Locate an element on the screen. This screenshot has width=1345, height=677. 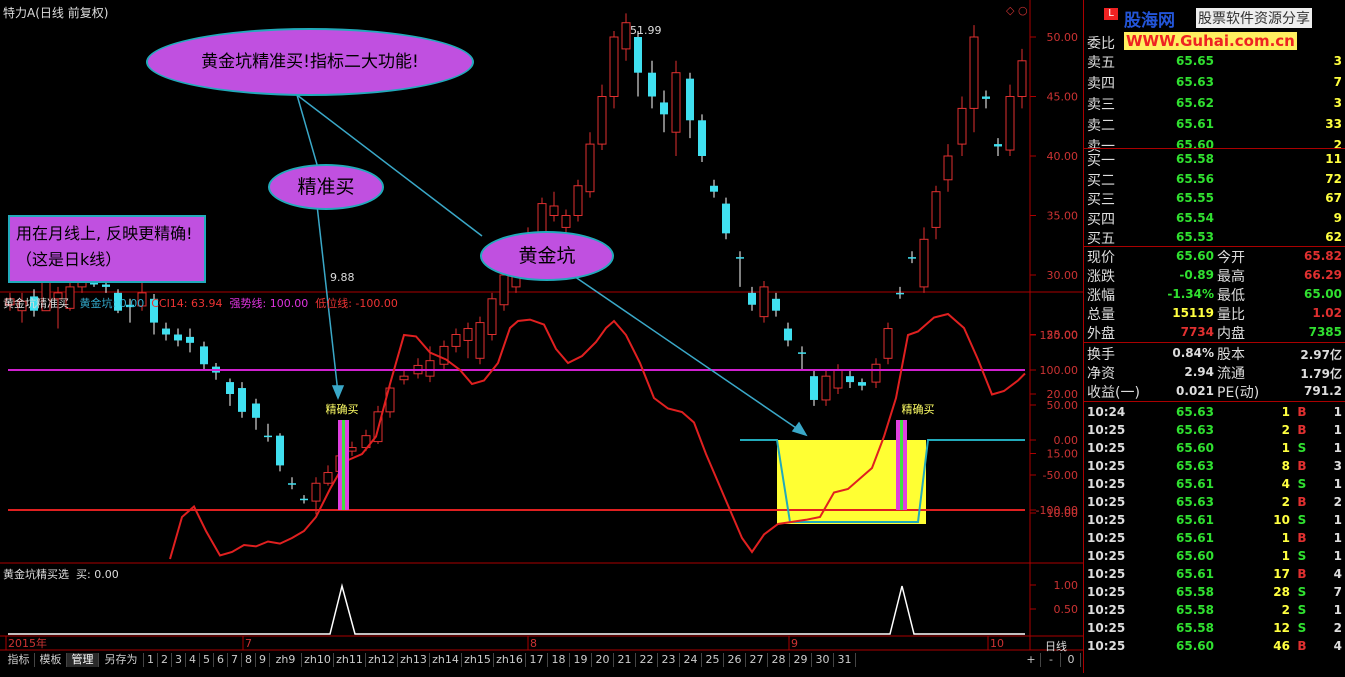
period-label: 日线 is located at coordinates (1056, 646).